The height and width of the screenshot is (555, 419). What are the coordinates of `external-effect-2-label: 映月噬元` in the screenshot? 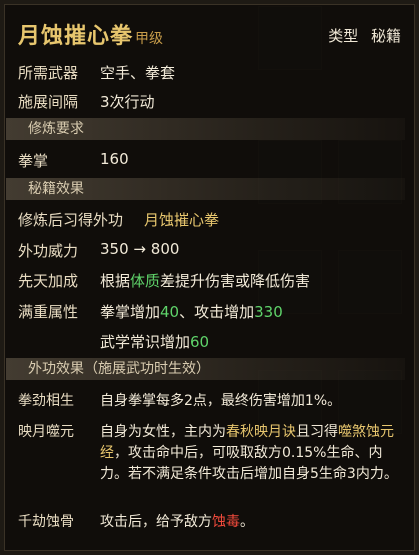 It's located at (46, 432).